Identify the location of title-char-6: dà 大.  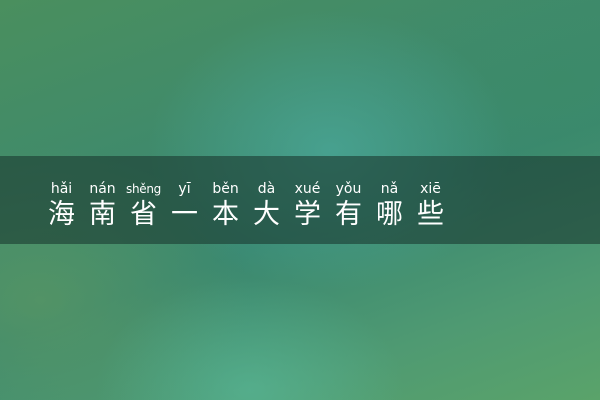
(266, 206).